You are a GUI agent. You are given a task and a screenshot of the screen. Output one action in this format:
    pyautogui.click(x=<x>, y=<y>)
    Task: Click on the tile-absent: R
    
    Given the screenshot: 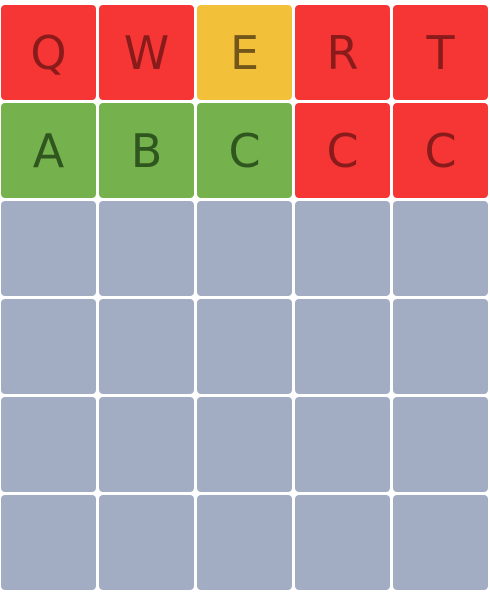 What is the action you would take?
    pyautogui.click(x=342, y=52)
    